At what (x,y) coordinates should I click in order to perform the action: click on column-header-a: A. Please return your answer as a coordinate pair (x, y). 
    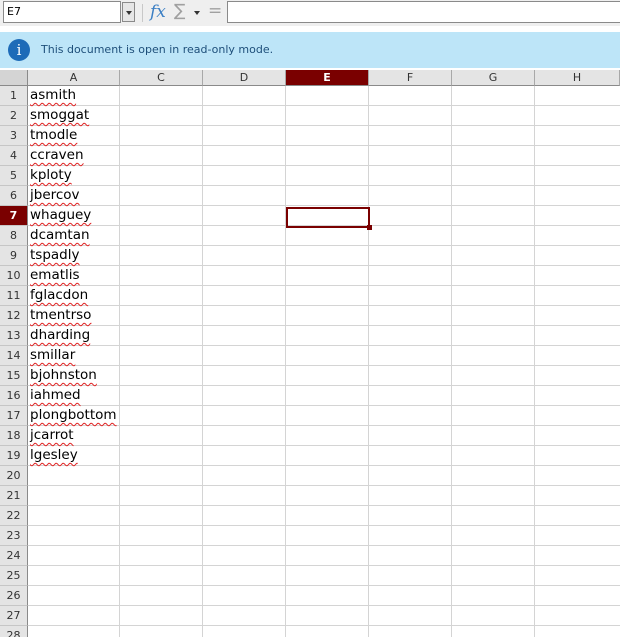
    Looking at the image, I should click on (74, 78).